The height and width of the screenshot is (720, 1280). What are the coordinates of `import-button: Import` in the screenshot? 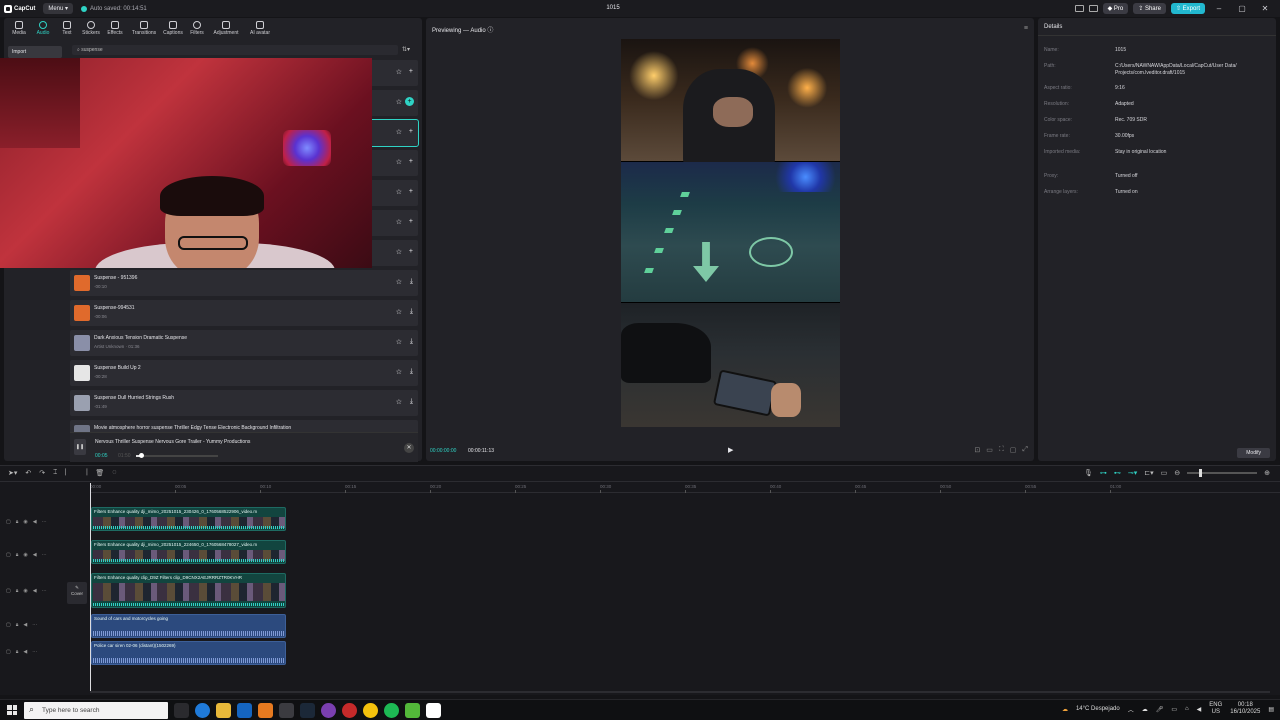 It's located at (35, 52).